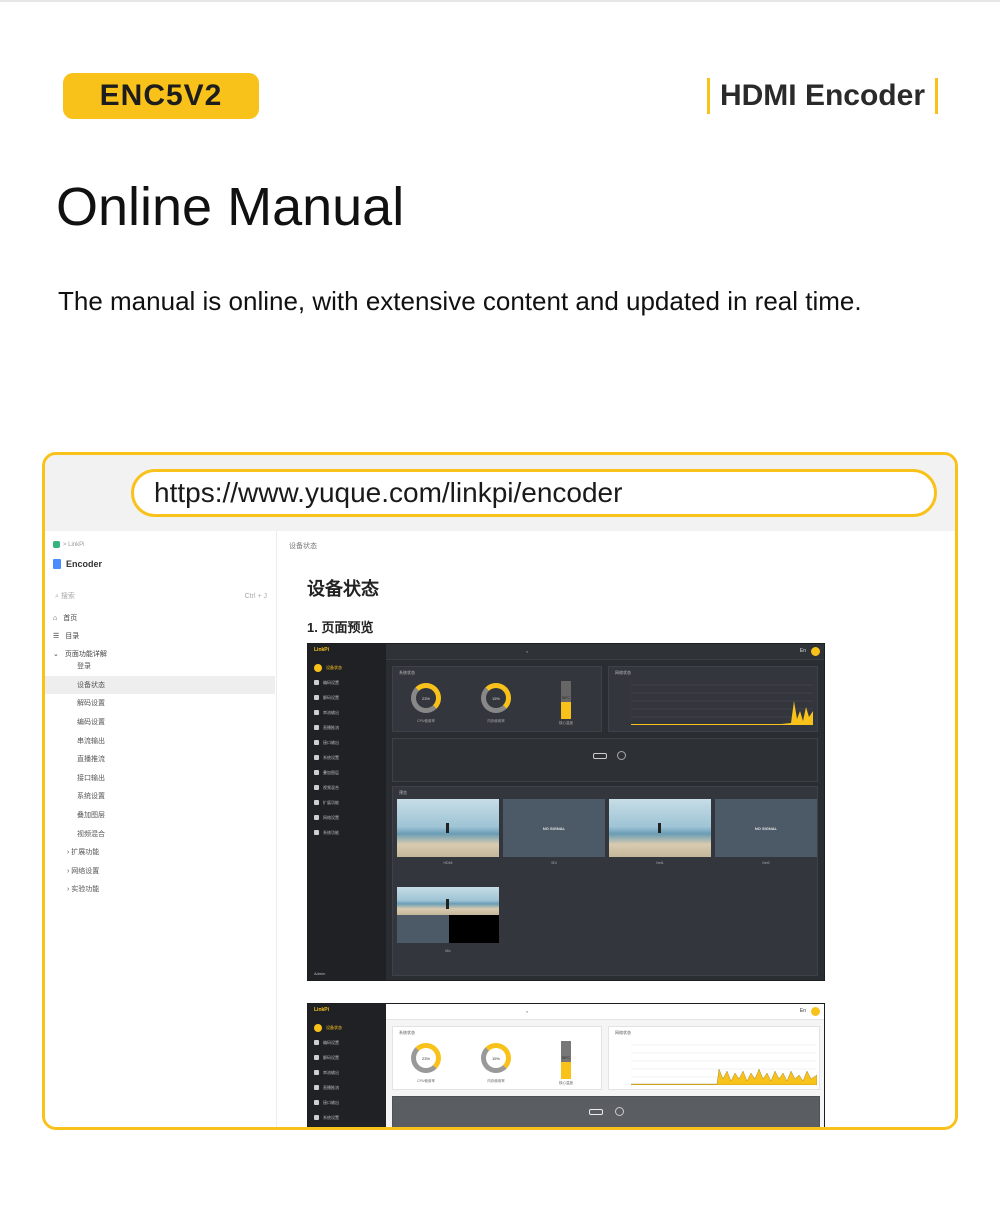 The width and height of the screenshot is (1000, 1212). Describe the element at coordinates (425, 1058) in the screenshot. I see `ring-value: 23%` at that location.